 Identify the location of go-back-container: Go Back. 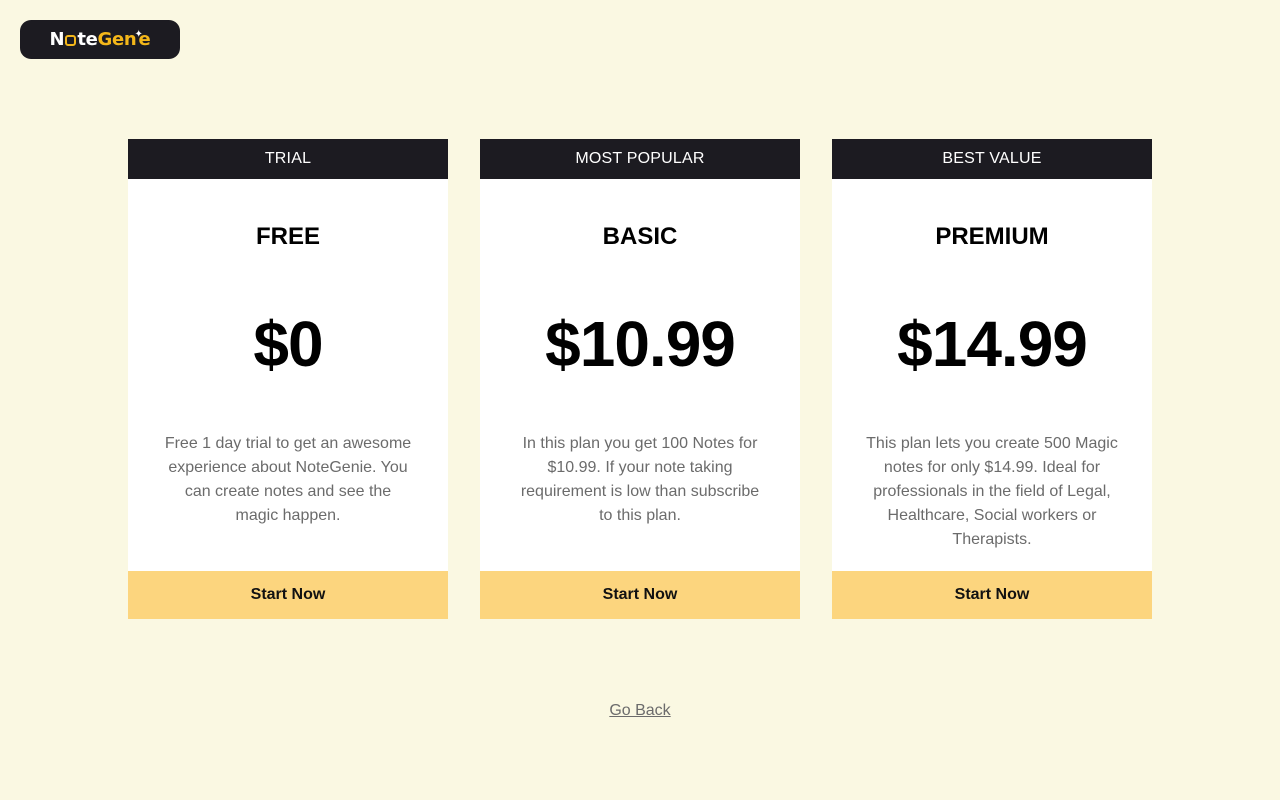
(640, 711).